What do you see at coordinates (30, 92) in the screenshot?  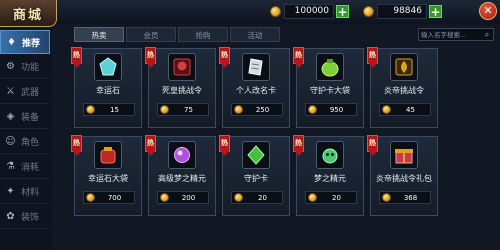 I see `sidebar-item-label: 武器` at bounding box center [30, 92].